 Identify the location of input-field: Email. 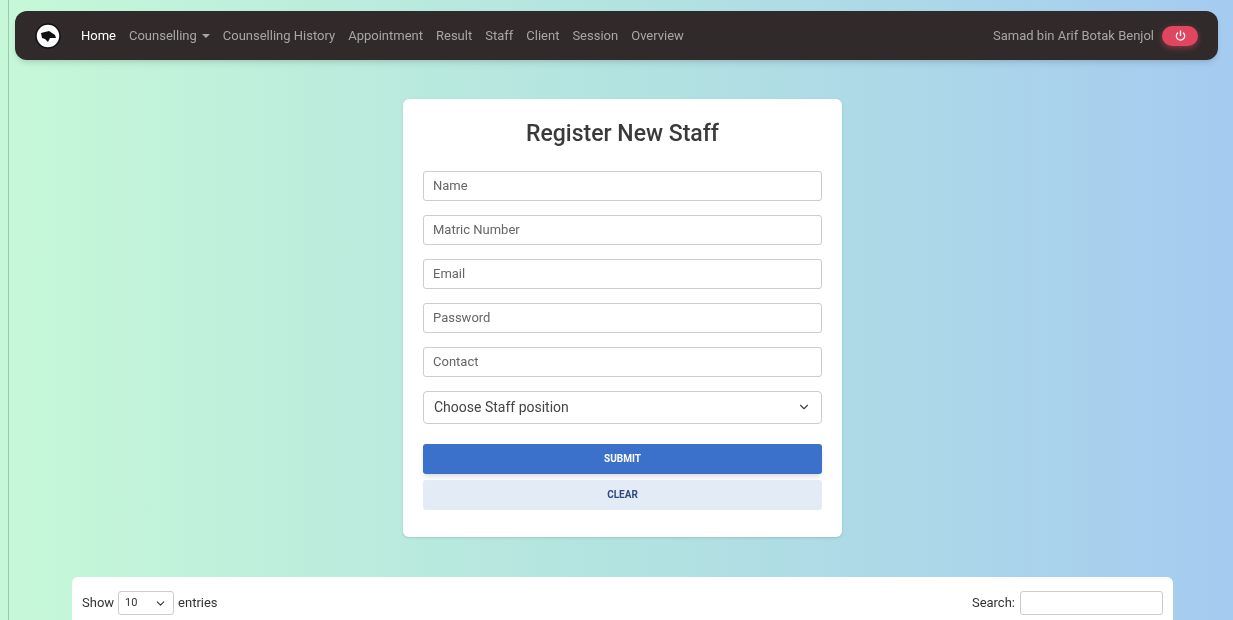
(622, 273).